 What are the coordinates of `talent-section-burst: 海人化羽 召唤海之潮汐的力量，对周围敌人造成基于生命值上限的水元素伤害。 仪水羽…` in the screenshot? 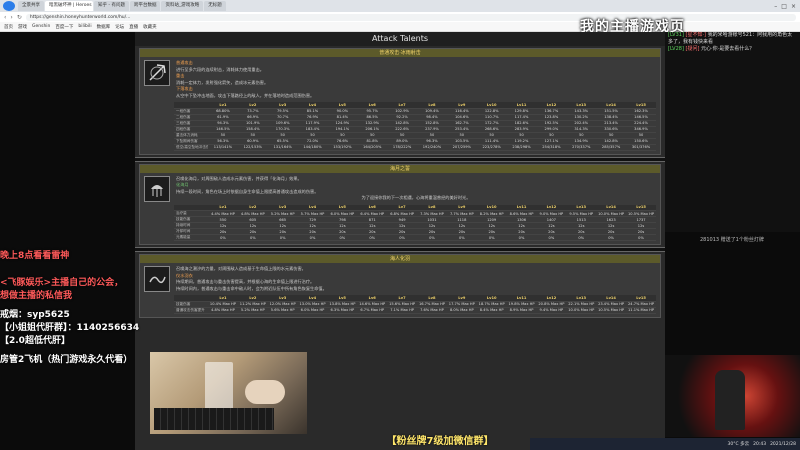 It's located at (400, 286).